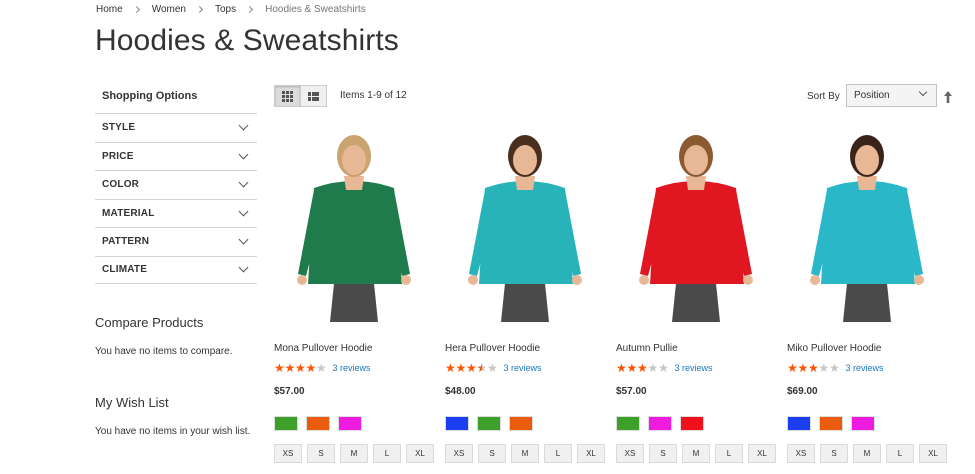 The width and height of the screenshot is (975, 474). Describe the element at coordinates (149, 322) in the screenshot. I see `compare-products-title: Compare Products` at that location.